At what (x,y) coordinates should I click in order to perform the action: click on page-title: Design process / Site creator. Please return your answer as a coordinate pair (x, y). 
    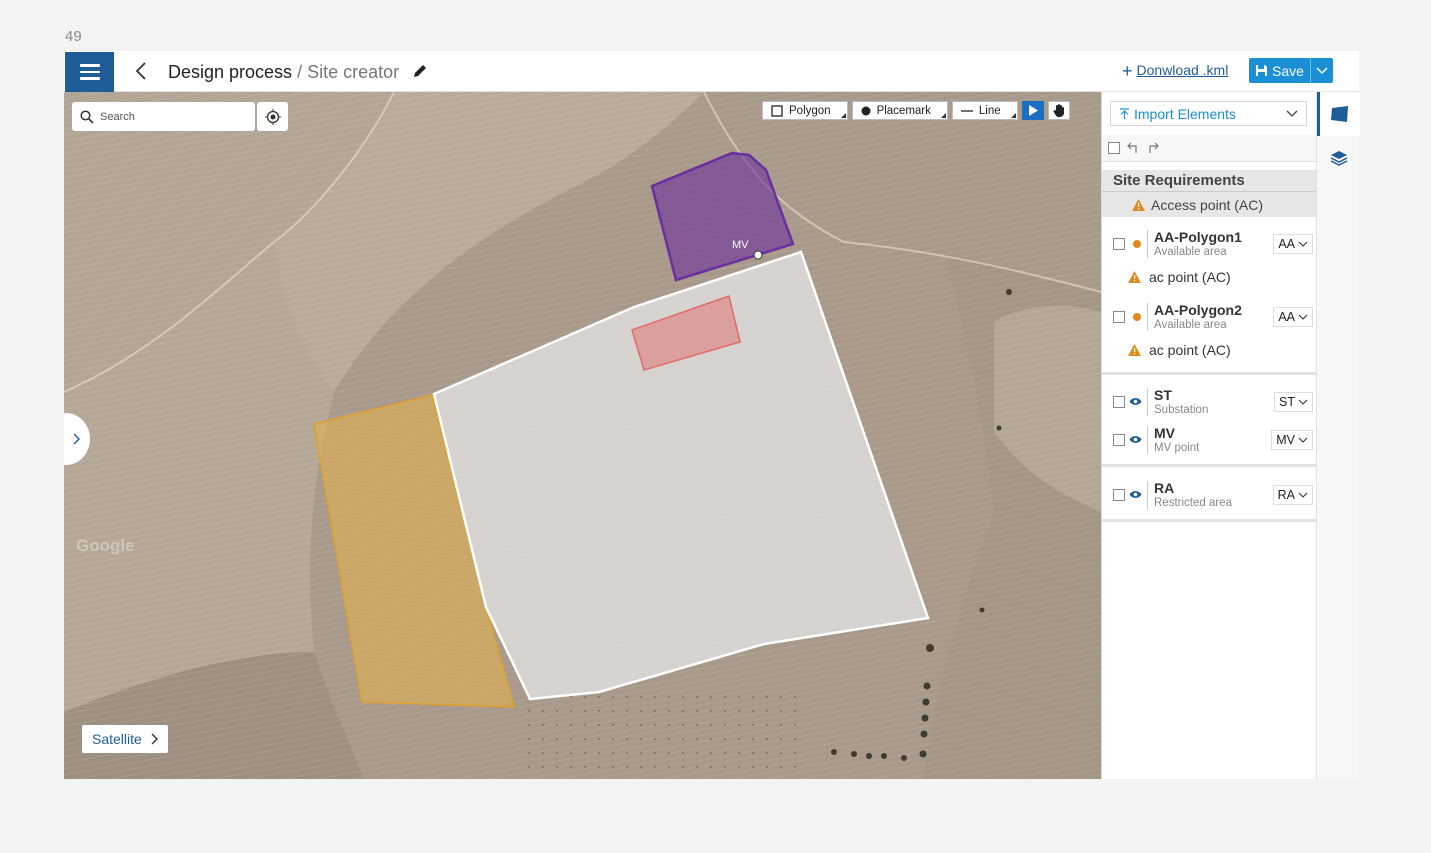
    Looking at the image, I should click on (283, 72).